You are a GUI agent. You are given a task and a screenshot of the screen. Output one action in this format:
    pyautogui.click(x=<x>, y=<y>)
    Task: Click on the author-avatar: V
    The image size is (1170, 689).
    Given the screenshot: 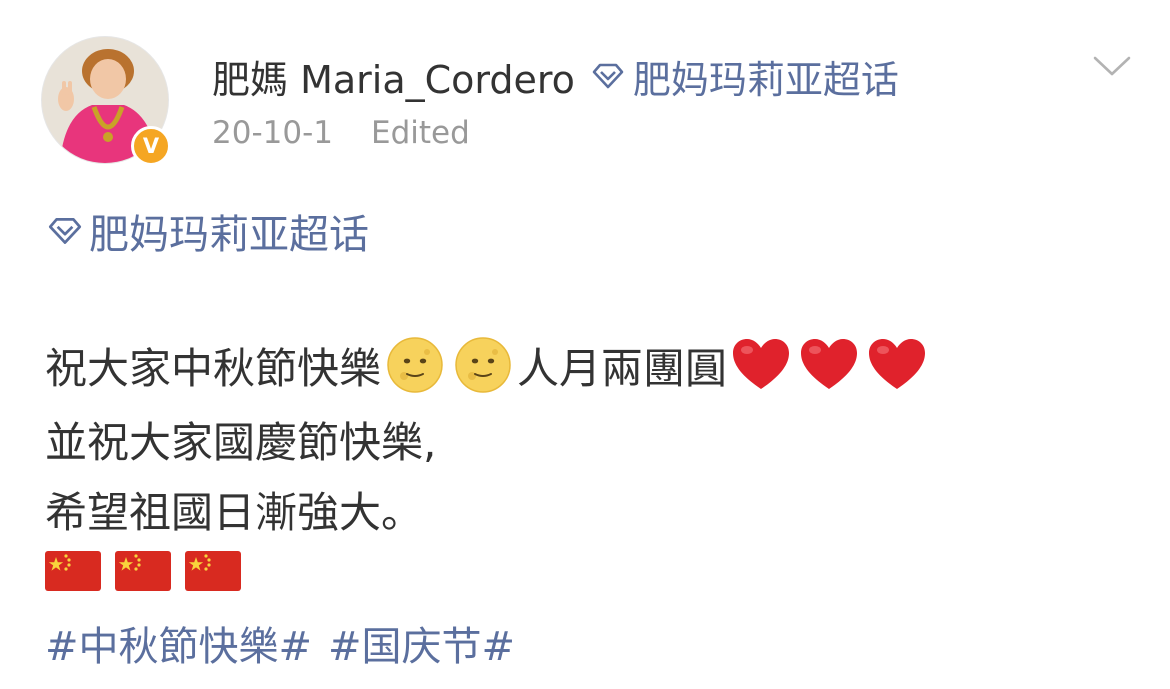 What is the action you would take?
    pyautogui.click(x=106, y=101)
    